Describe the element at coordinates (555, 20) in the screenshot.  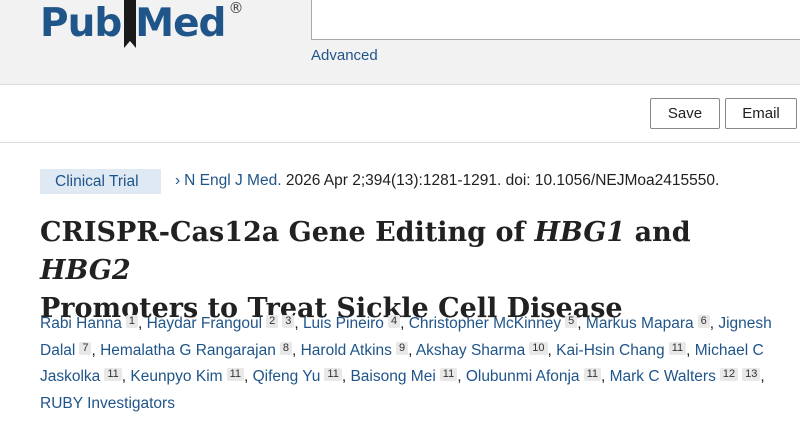
I see `search-input` at that location.